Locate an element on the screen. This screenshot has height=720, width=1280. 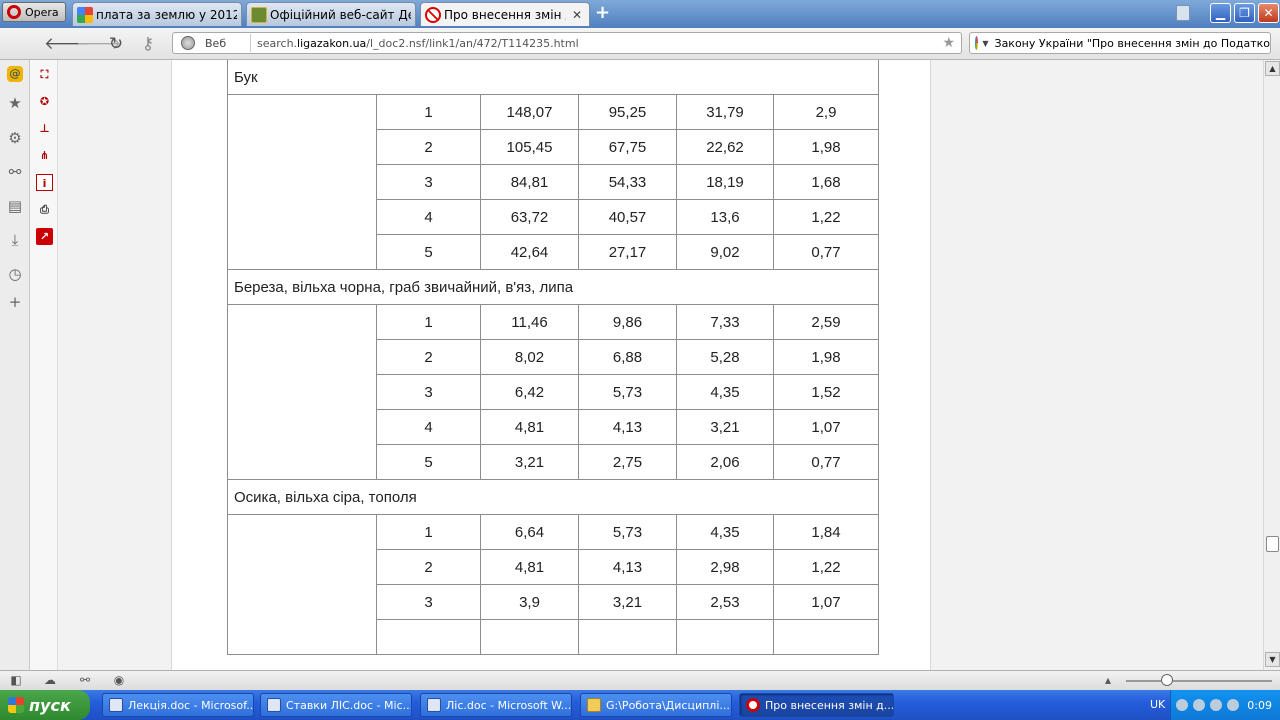
rate-cell: 31,79 is located at coordinates (725, 112).